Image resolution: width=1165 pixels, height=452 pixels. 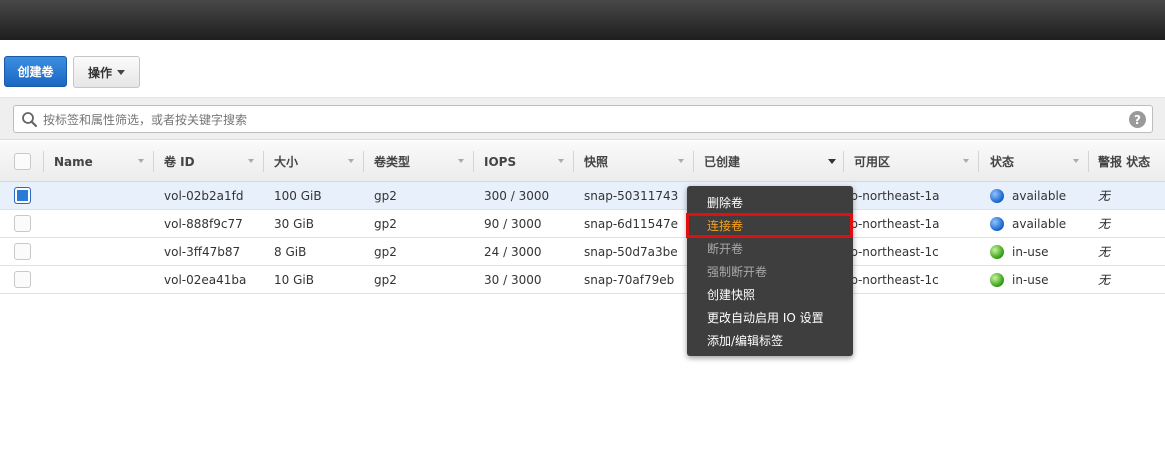 I want to click on volume-snapshot: snap-50d7a3be, so click(x=631, y=251).